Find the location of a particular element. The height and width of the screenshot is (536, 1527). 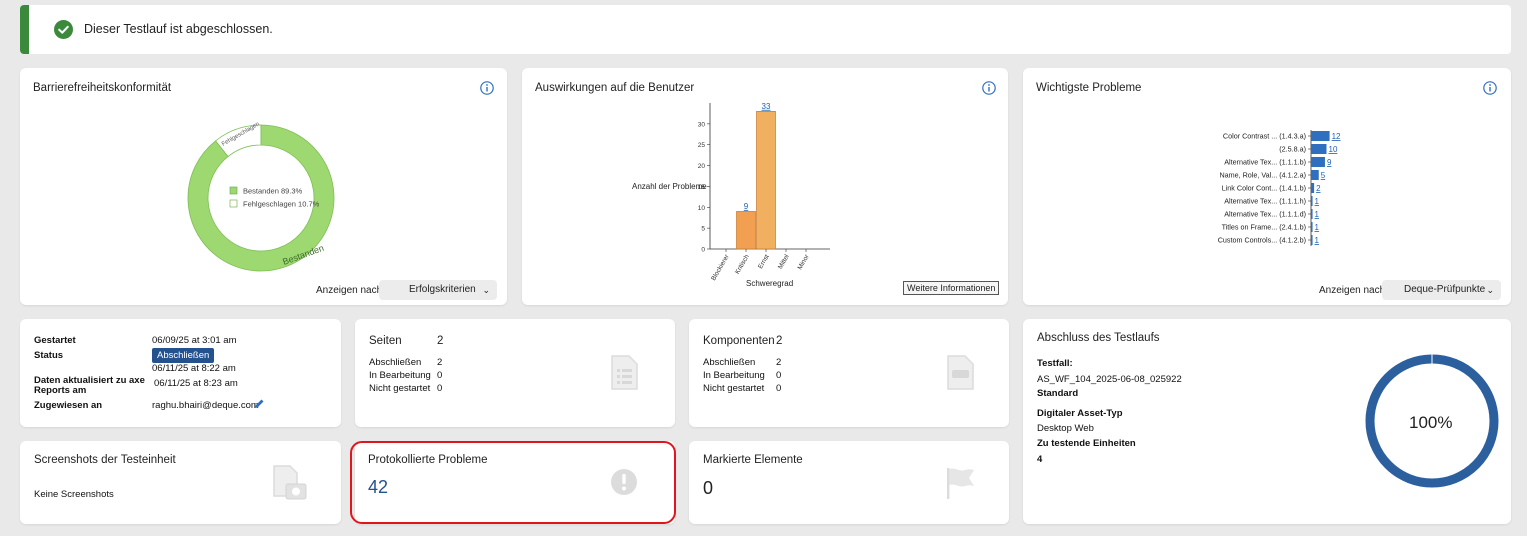

units-label: Zu testende Einheiten is located at coordinates (1086, 443).